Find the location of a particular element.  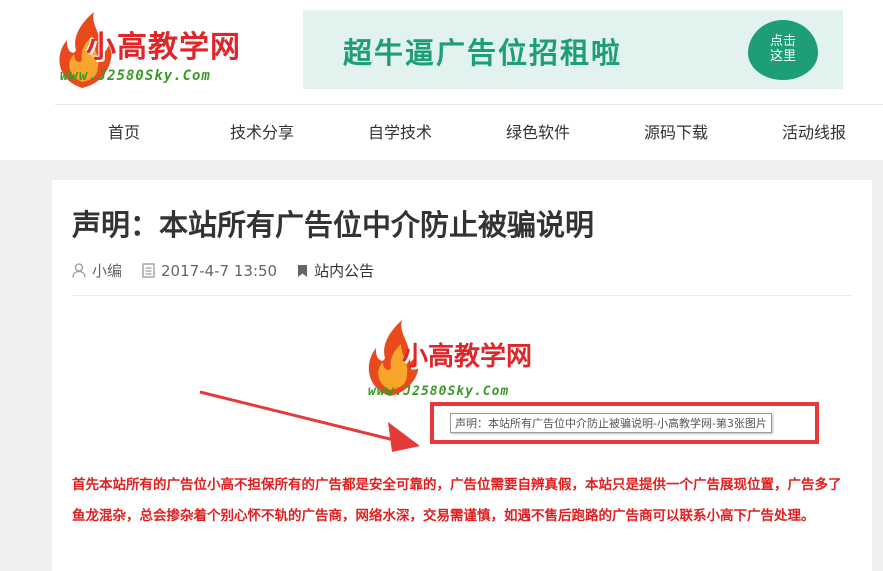

author-name: 小编 is located at coordinates (107, 271).